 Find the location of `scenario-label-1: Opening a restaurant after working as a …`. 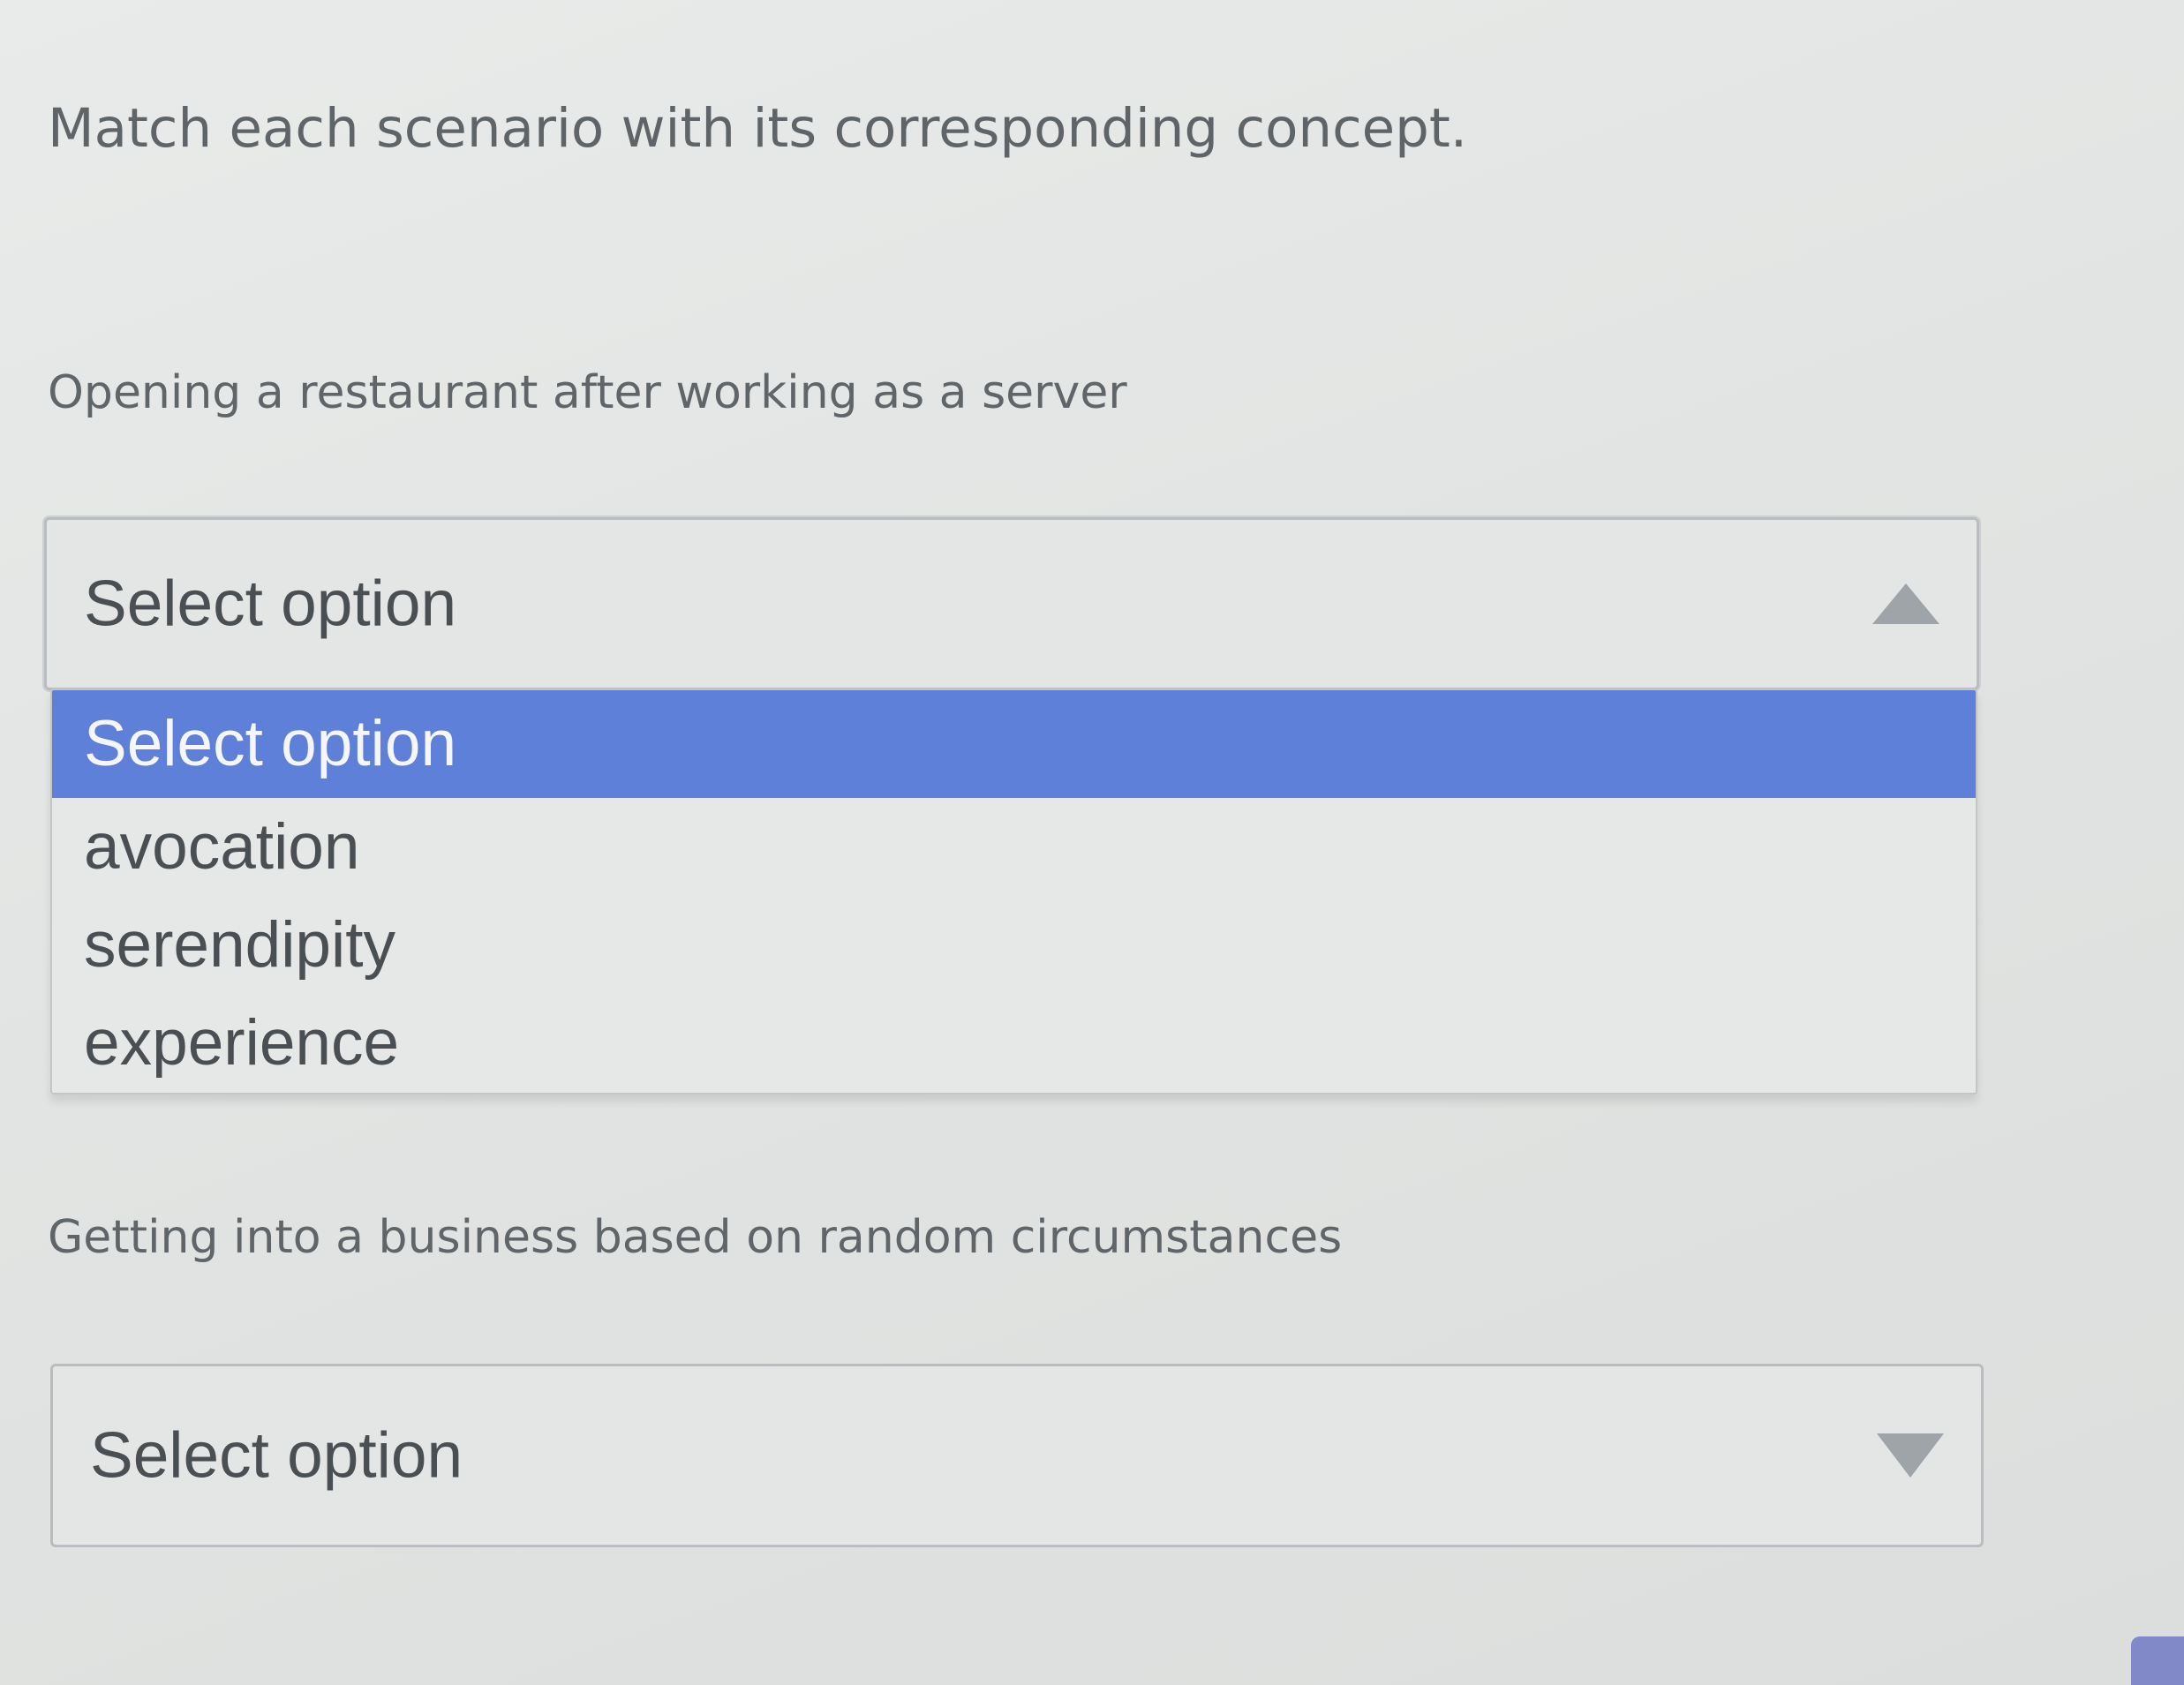

scenario-label-1: Opening a restaurant after working as a … is located at coordinates (587, 392).